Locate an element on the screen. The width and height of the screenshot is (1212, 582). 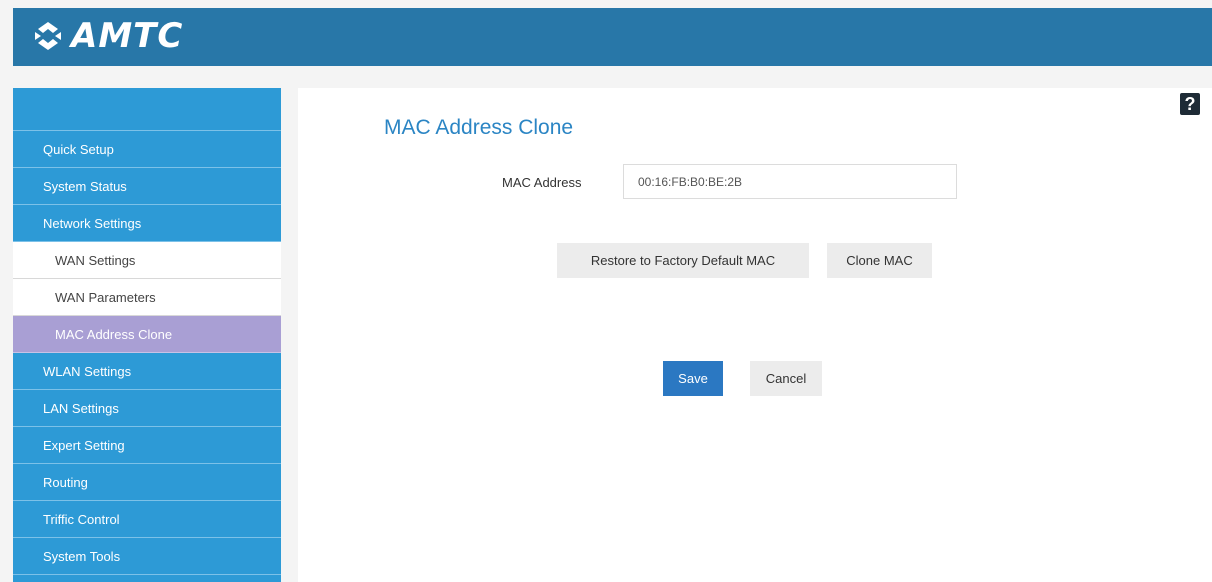
sidebar-item-expert-setting: Expert Setting is located at coordinates (147, 445).